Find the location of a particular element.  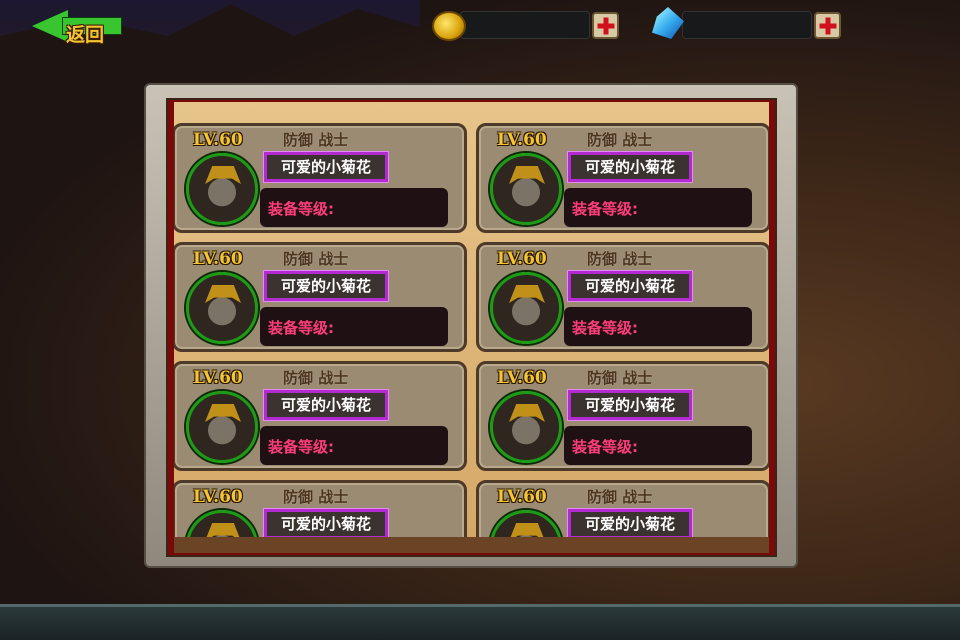

back-label: 返回 is located at coordinates (85, 35).